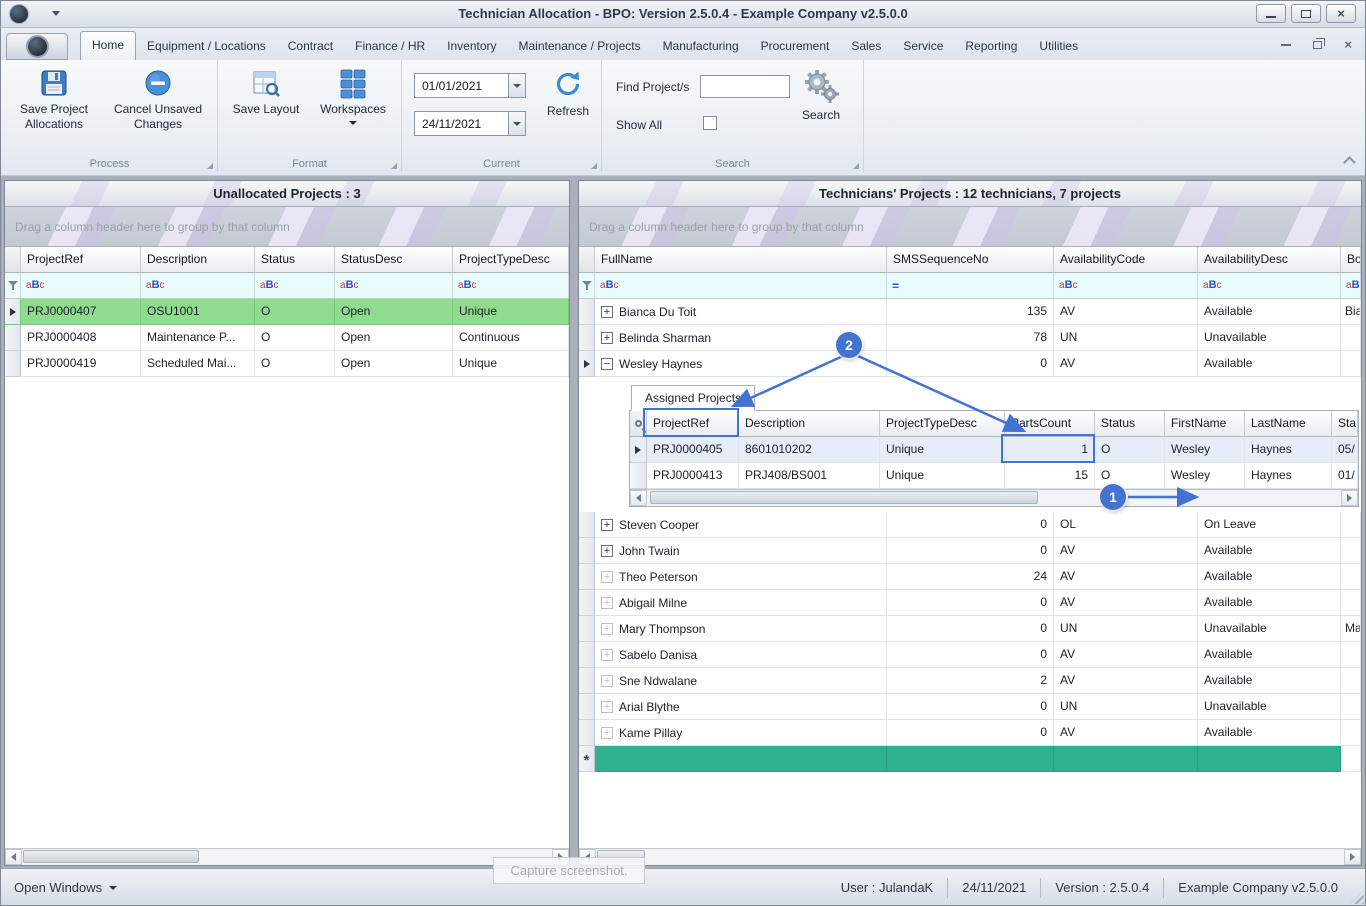 The height and width of the screenshot is (906, 1366). What do you see at coordinates (1348, 44) in the screenshot?
I see `close-icon: ×` at bounding box center [1348, 44].